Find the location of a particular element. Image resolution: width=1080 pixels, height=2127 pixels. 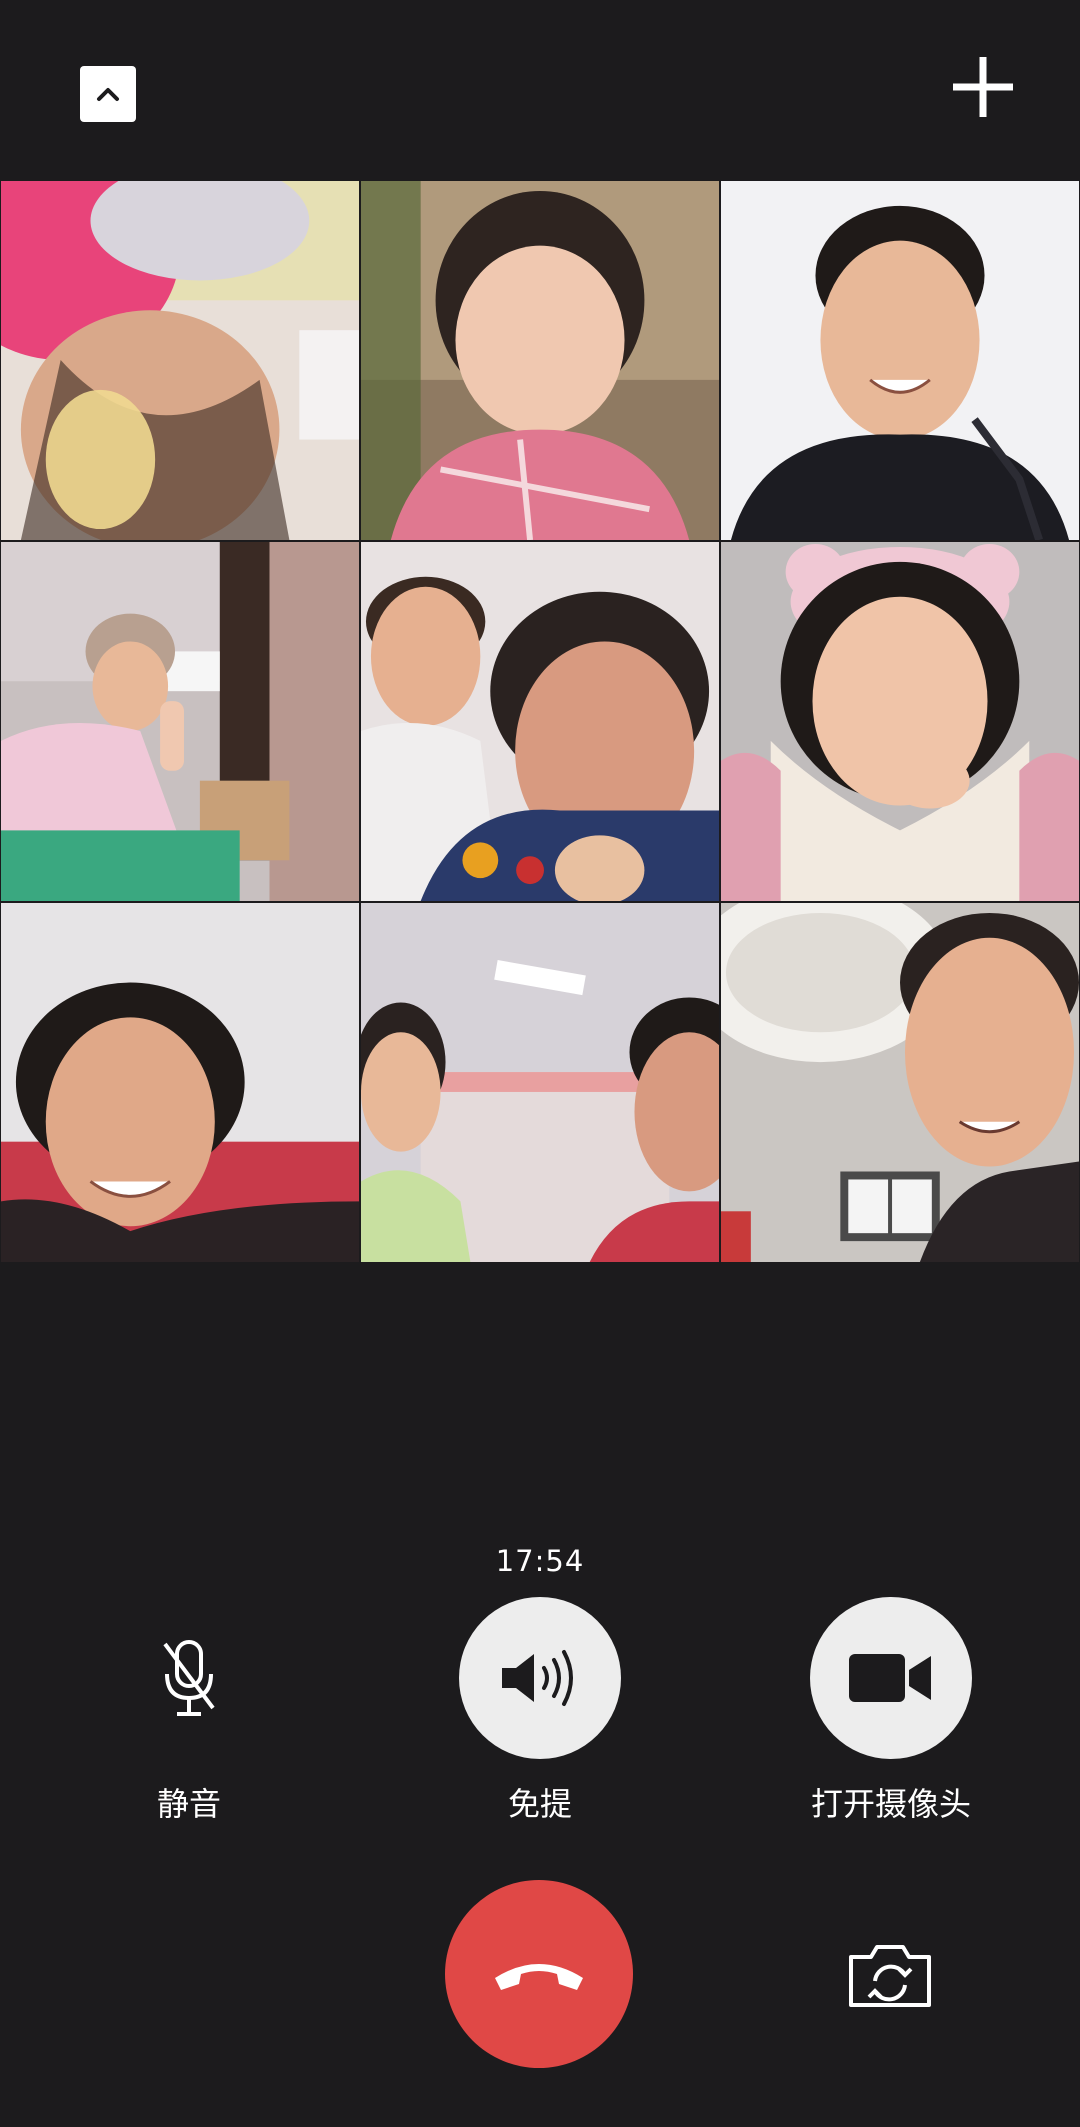

add-participant-button is located at coordinates (983, 87).